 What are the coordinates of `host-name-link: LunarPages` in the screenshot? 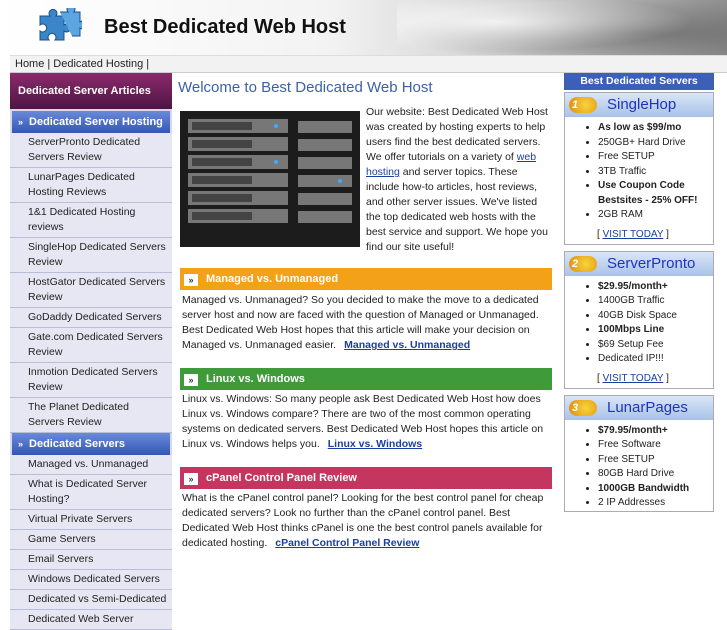 It's located at (647, 407).